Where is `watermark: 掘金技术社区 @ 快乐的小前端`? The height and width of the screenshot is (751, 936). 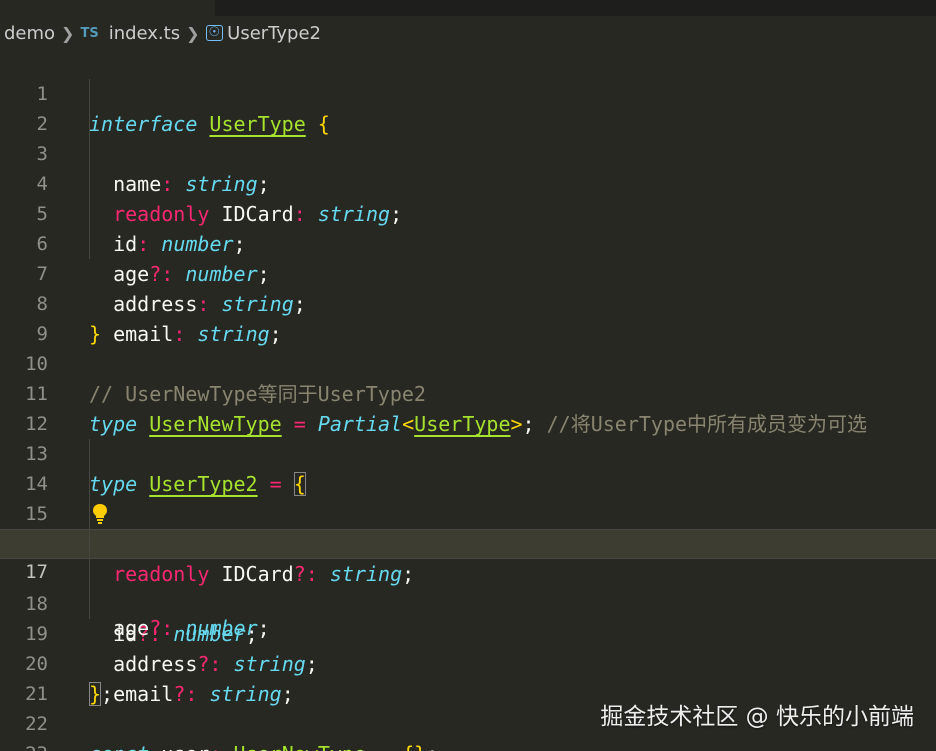
watermark: 掘金技术社区 @ 快乐的小前端 is located at coordinates (757, 717).